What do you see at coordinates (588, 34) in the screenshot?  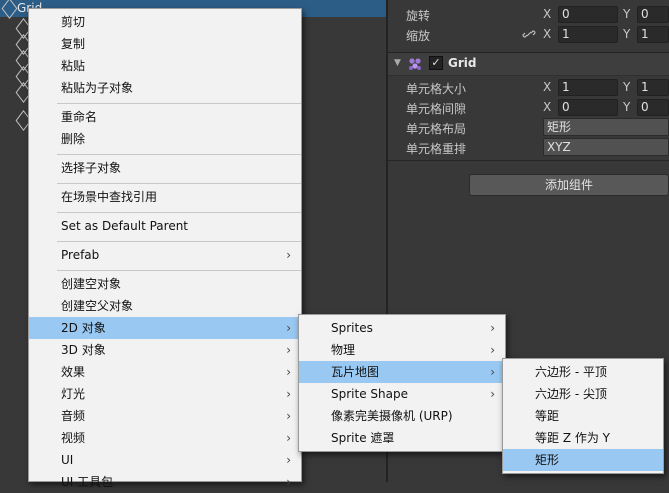 I see `scale-x-field: 1` at bounding box center [588, 34].